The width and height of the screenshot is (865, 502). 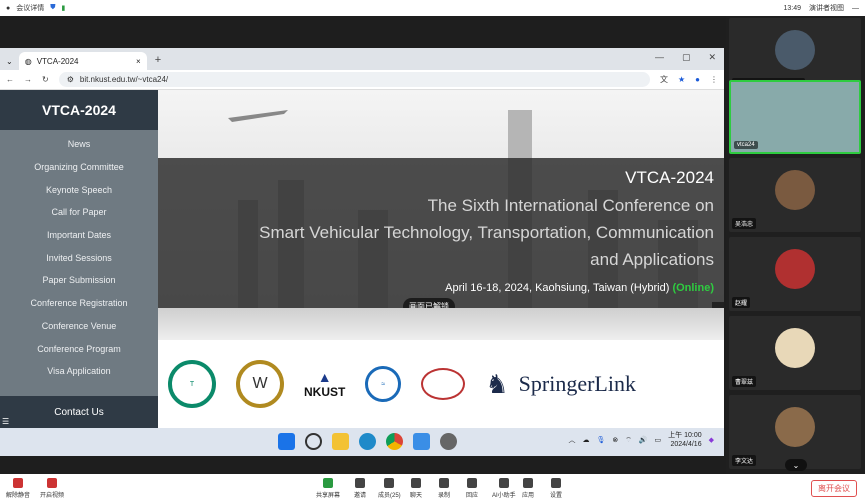 What do you see at coordinates (443, 384) in the screenshot?
I see `ubi-logo` at bounding box center [443, 384].